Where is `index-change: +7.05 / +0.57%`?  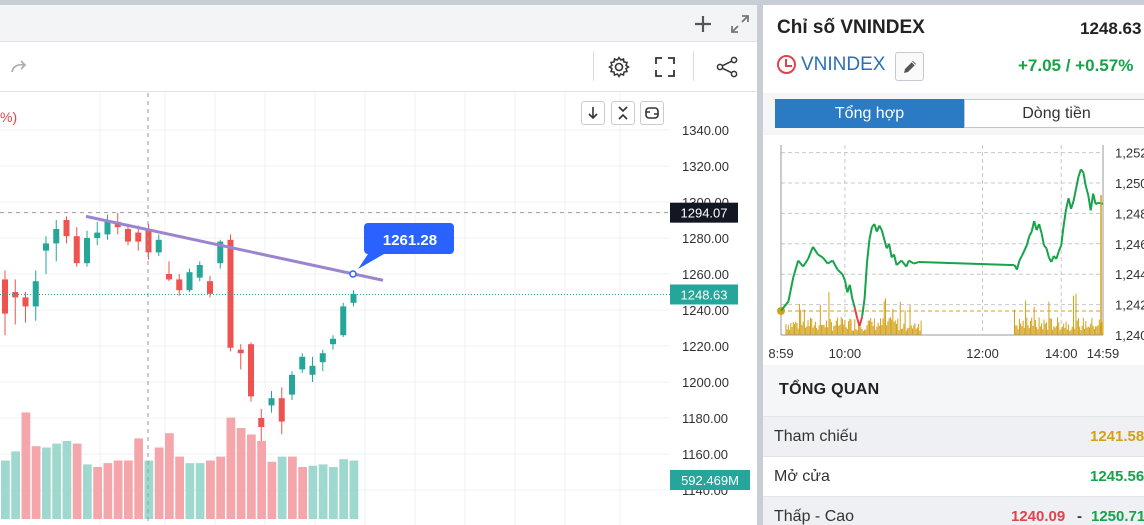 index-change: +7.05 / +0.57% is located at coordinates (1076, 65).